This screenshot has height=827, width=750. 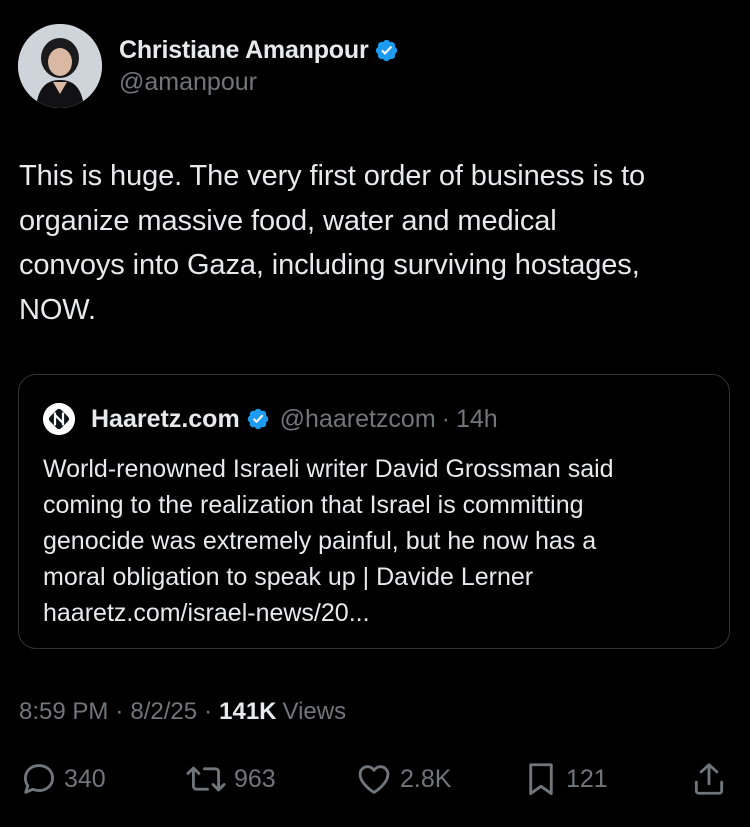 What do you see at coordinates (288, 220) in the screenshot?
I see `tweet-text-line: organize massive food, water and medical` at bounding box center [288, 220].